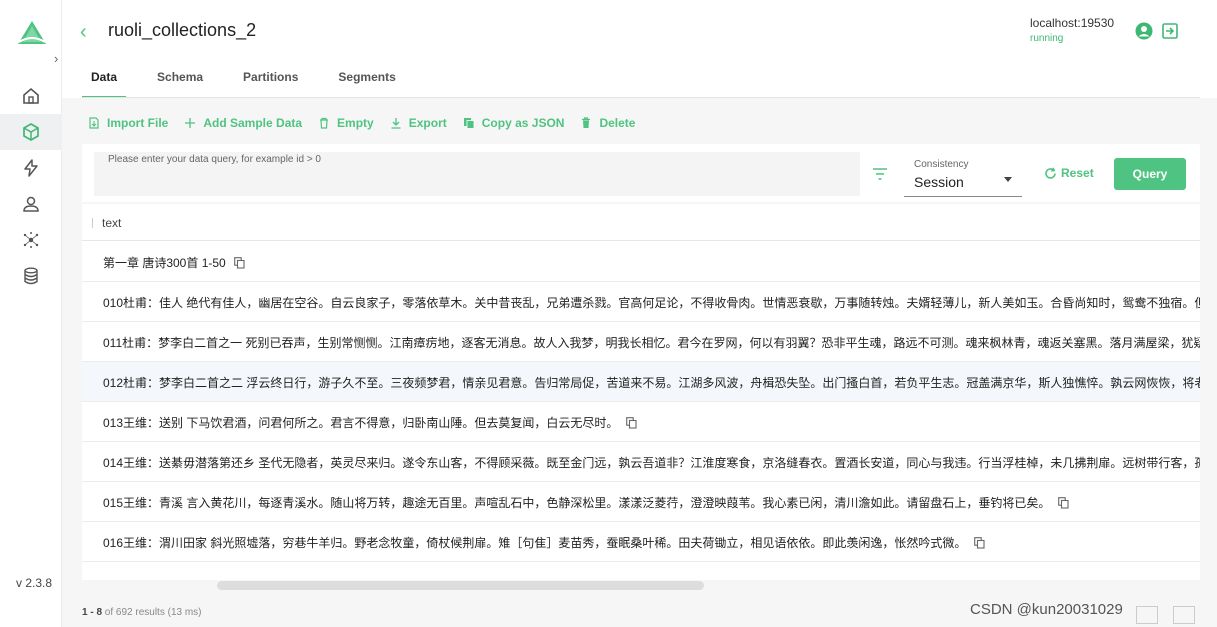 The width and height of the screenshot is (1217, 627). I want to click on collection-tabs: Data Schema Partitions Segments, so click(254, 82).